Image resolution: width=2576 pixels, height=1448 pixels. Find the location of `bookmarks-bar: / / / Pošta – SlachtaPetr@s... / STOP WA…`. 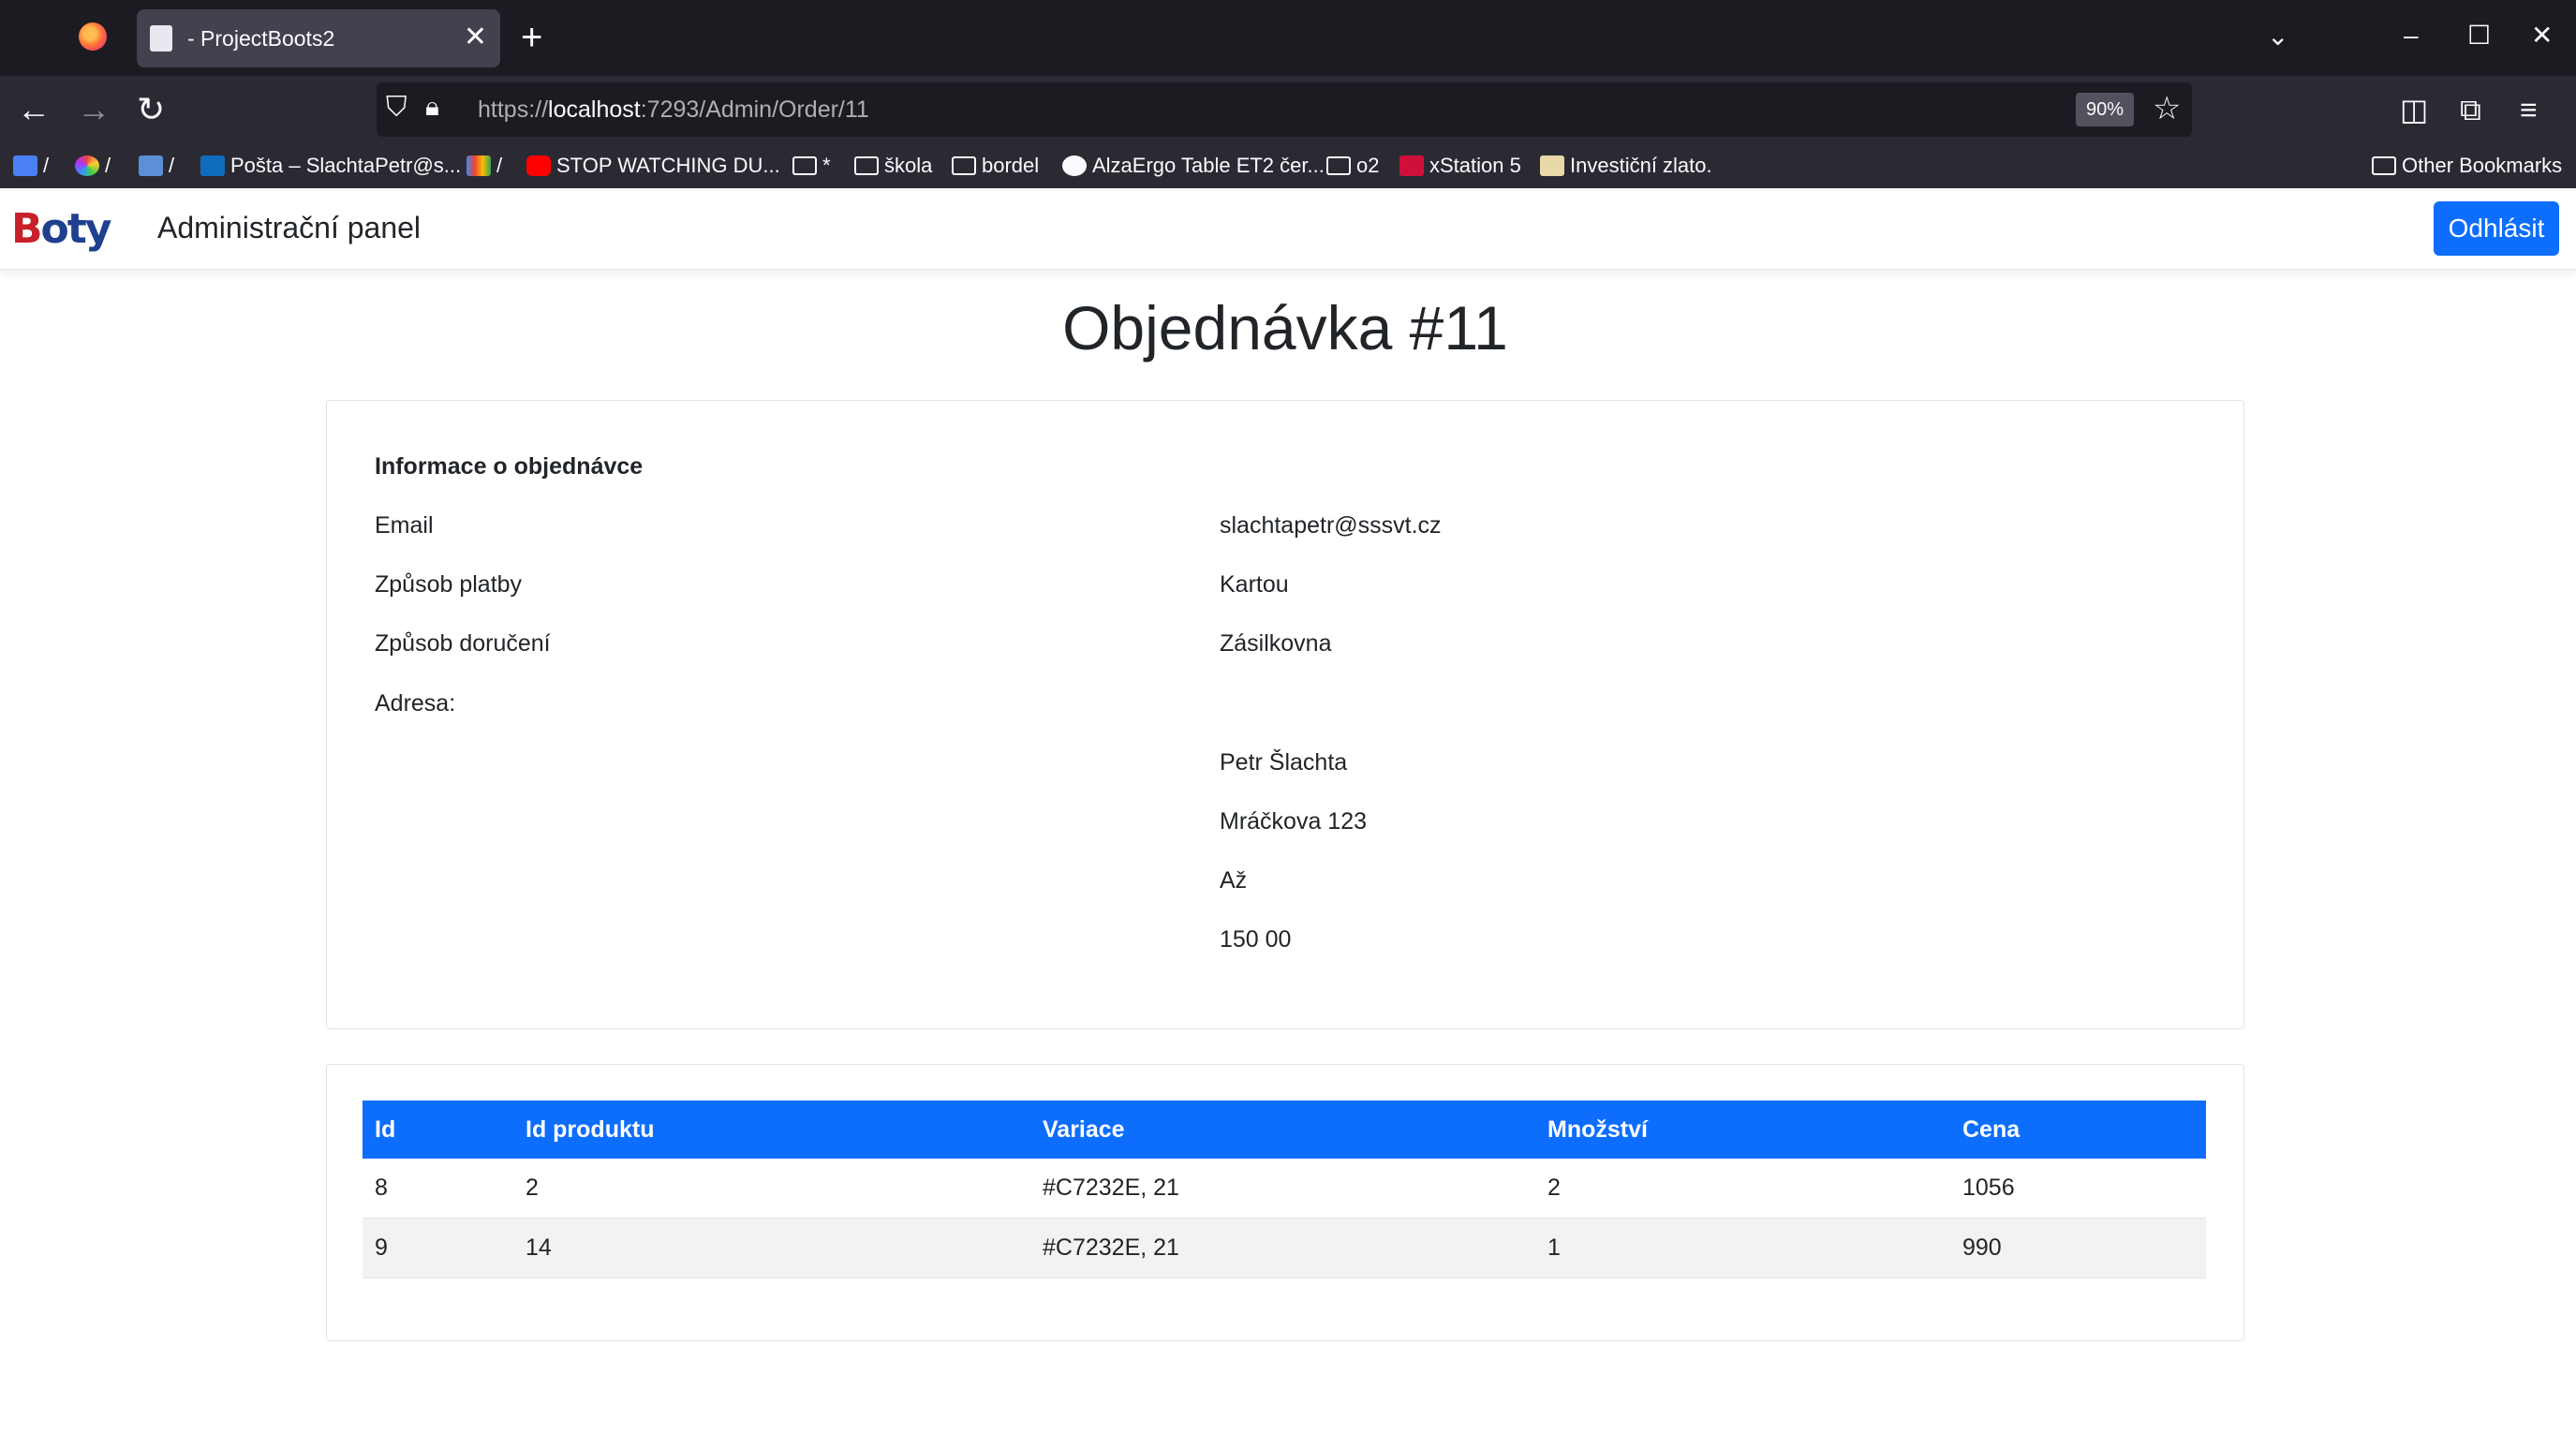

bookmarks-bar: / / / Pošta – SlachtaPetr@s... / STOP WA… is located at coordinates (1288, 165).